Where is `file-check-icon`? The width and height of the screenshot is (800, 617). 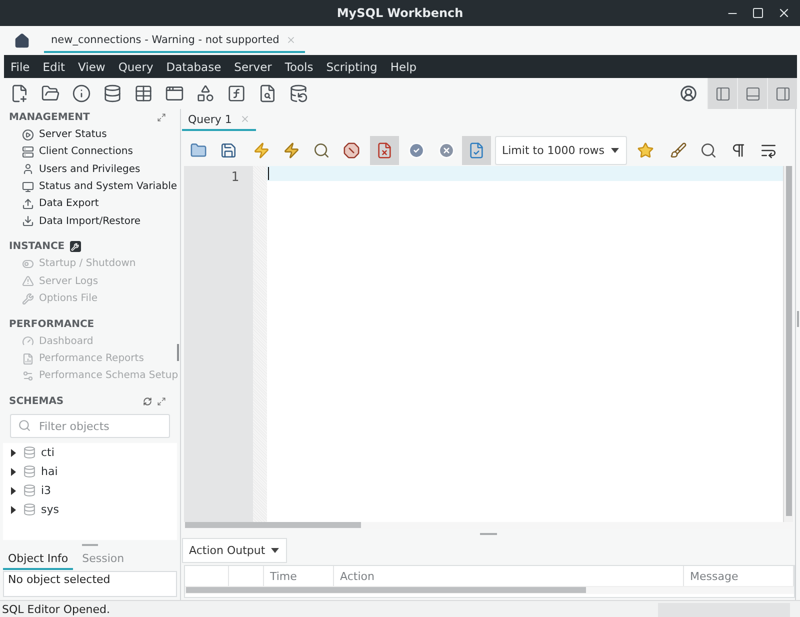
file-check-icon is located at coordinates (476, 150).